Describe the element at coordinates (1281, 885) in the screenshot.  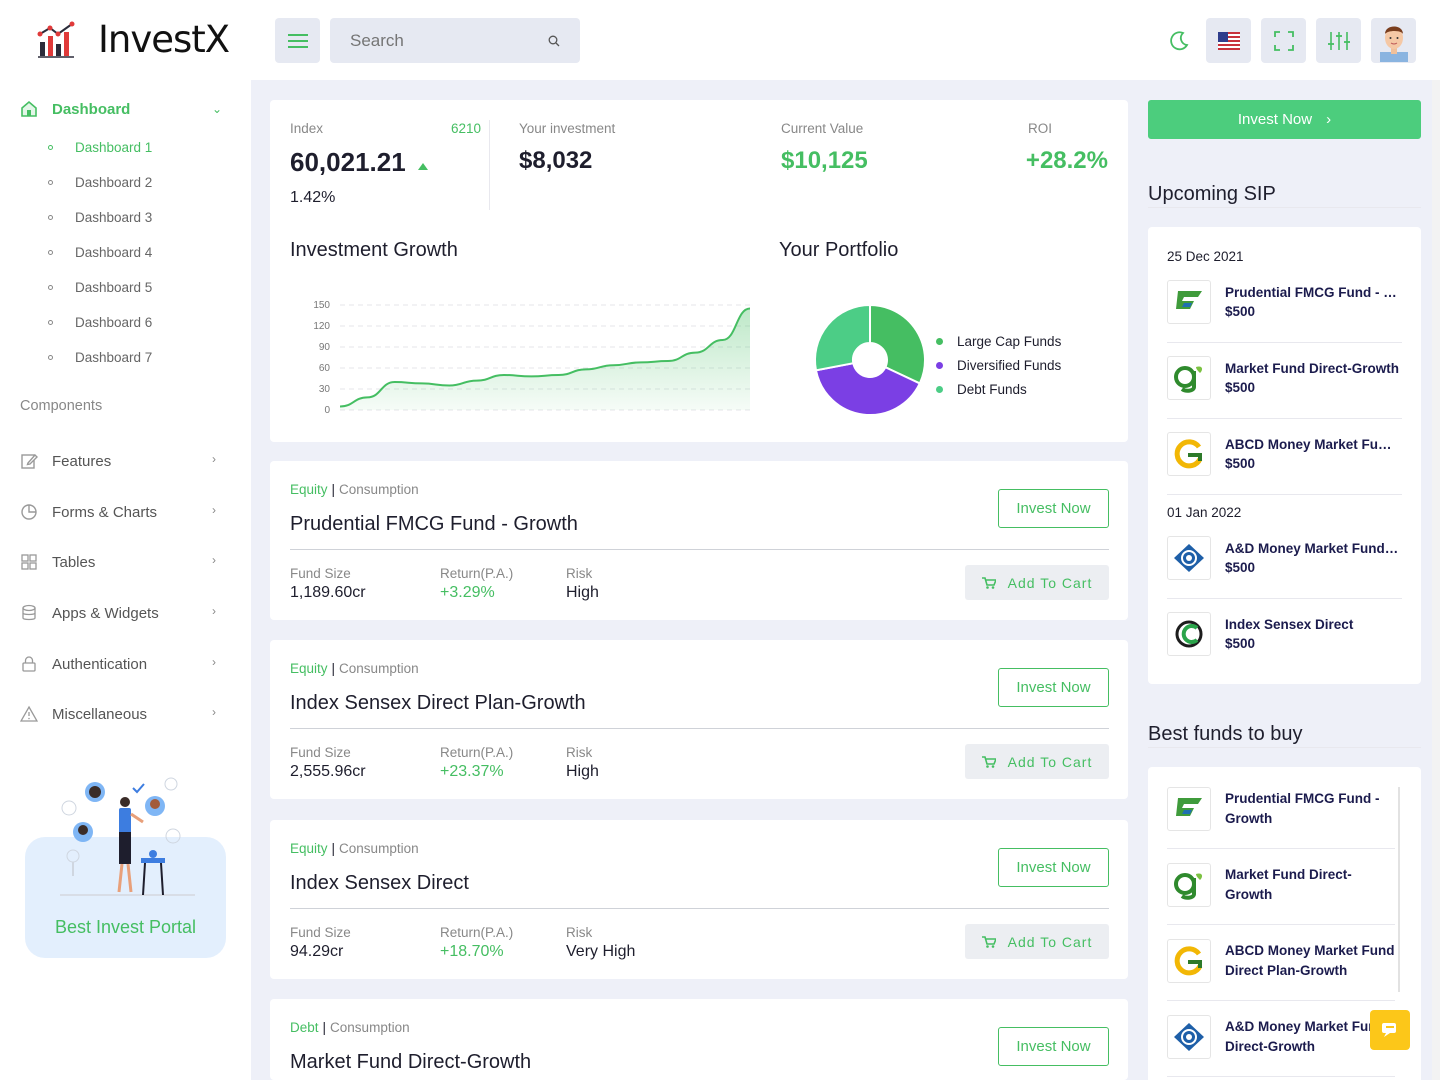
I see `best-fund-item: Market Fund Direct- Growth` at that location.